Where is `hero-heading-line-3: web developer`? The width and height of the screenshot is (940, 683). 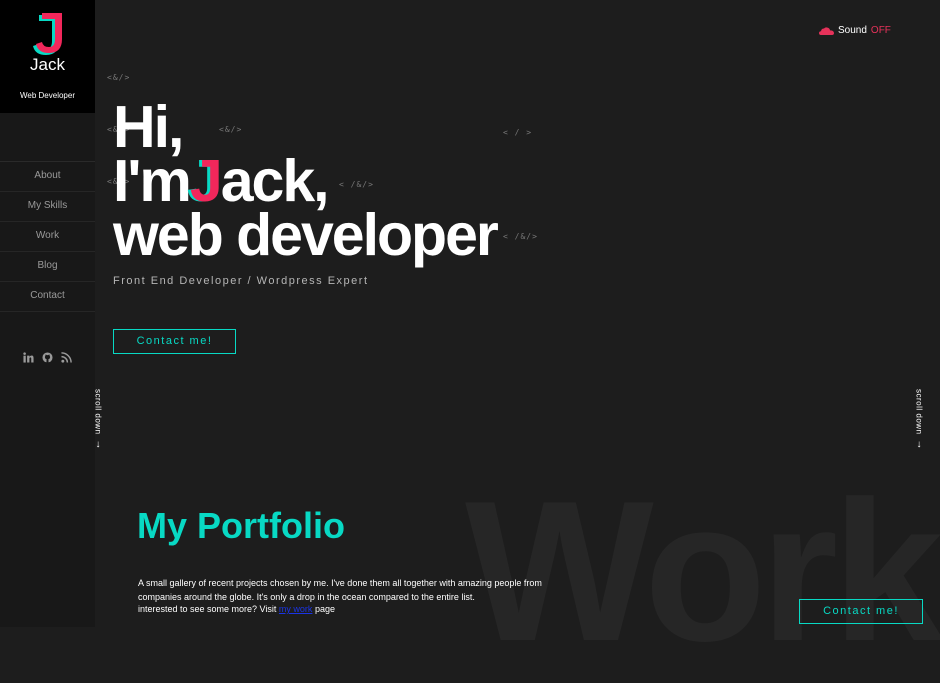 hero-heading-line-3: web developer is located at coordinates (306, 235).